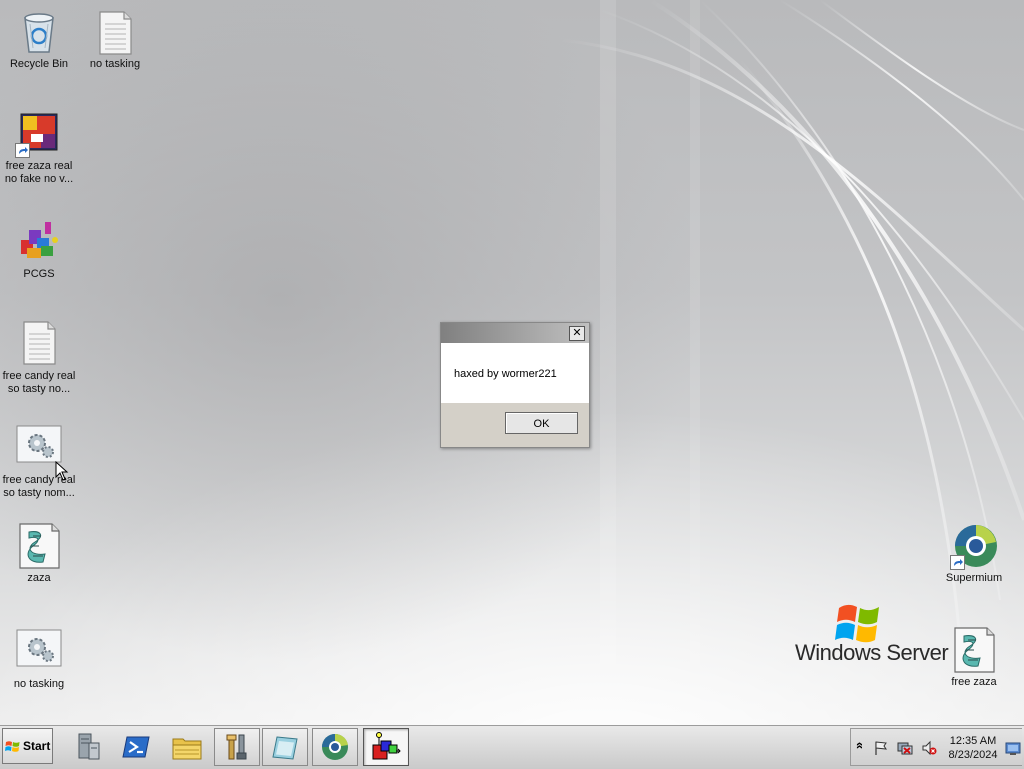 The height and width of the screenshot is (769, 1024). Describe the element at coordinates (39, 652) in the screenshot. I see `settings-file-icon` at that location.